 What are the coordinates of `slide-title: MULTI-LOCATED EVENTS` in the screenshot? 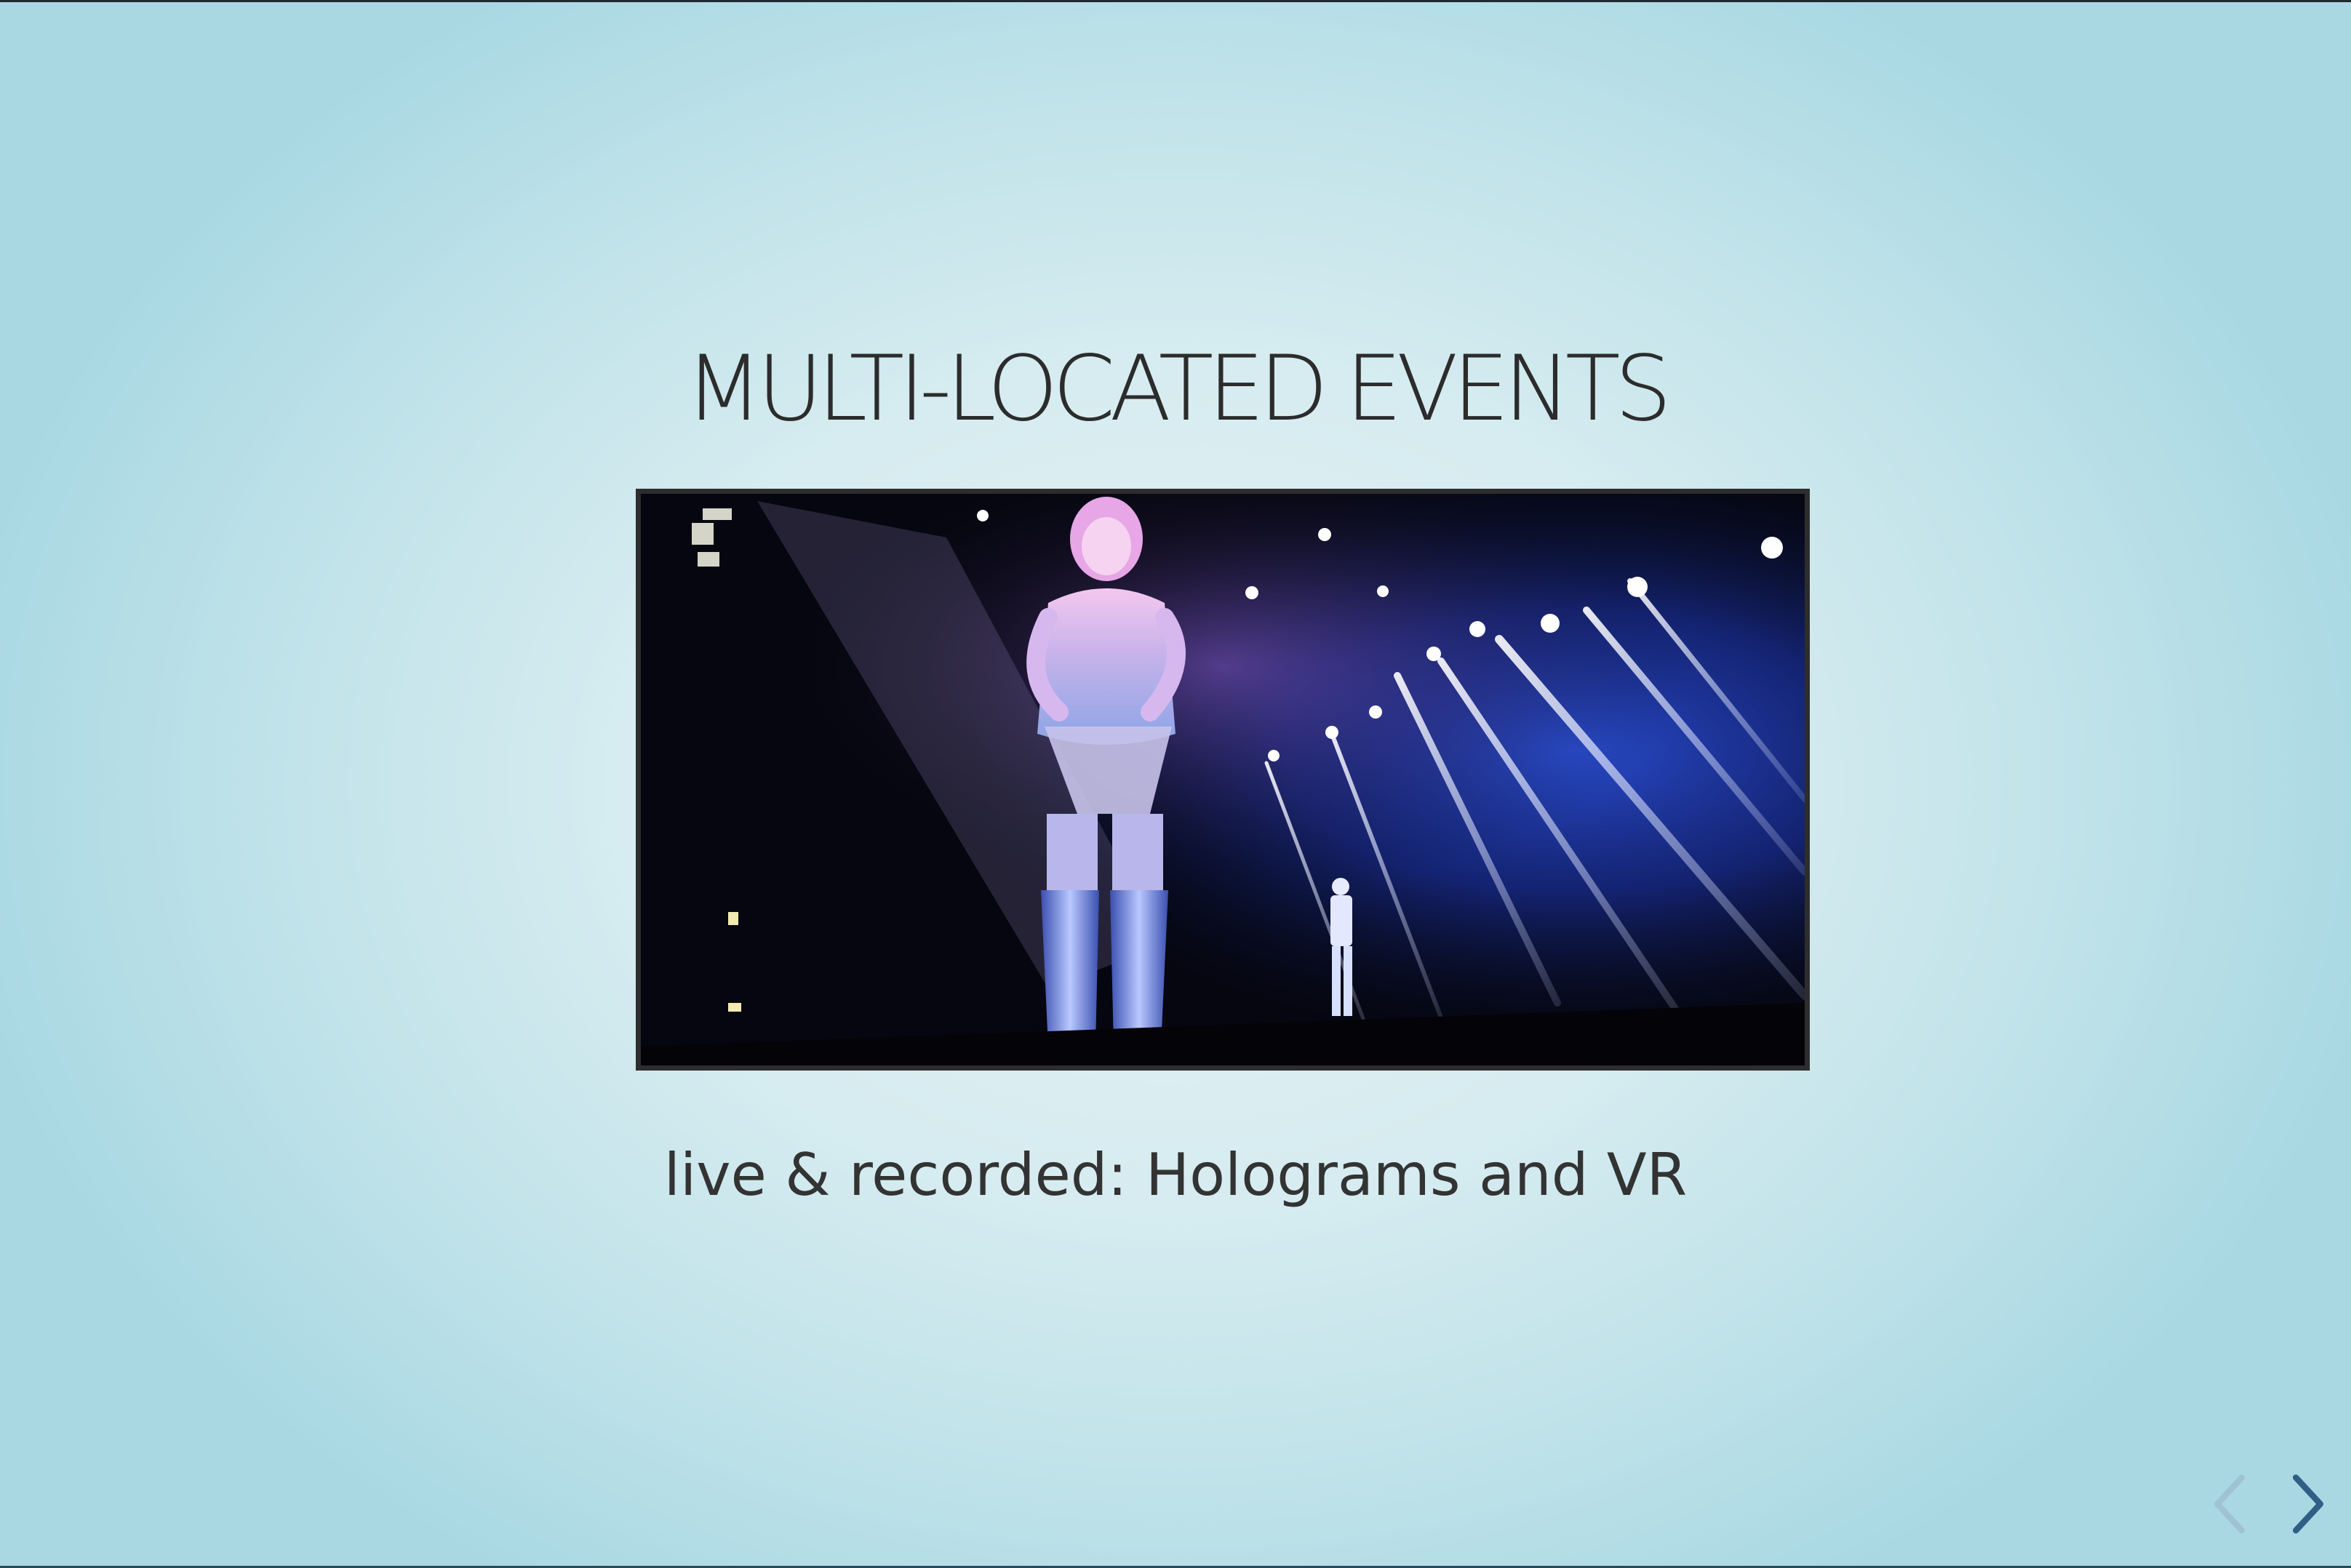 It's located at (1178, 389).